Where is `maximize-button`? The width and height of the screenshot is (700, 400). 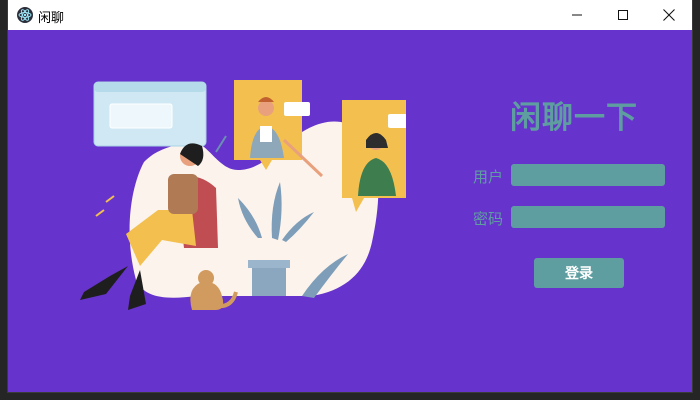
maximize-button is located at coordinates (623, 15).